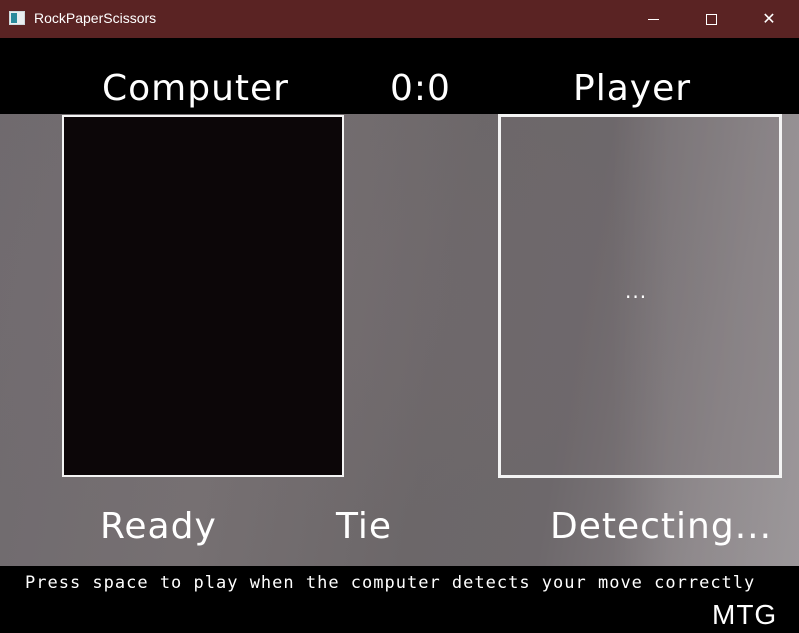  Describe the element at coordinates (195, 88) in the screenshot. I see `computer-label: Computer` at that location.